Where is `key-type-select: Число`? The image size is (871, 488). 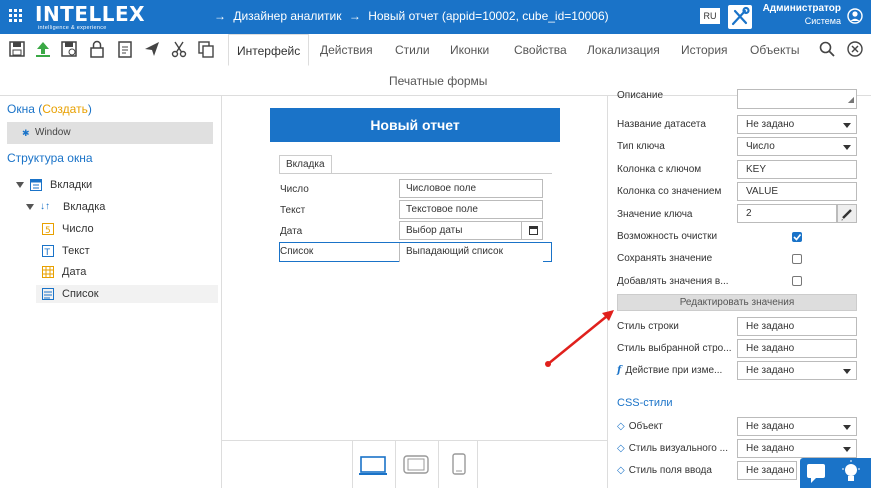
key-type-select: Число is located at coordinates (797, 146).